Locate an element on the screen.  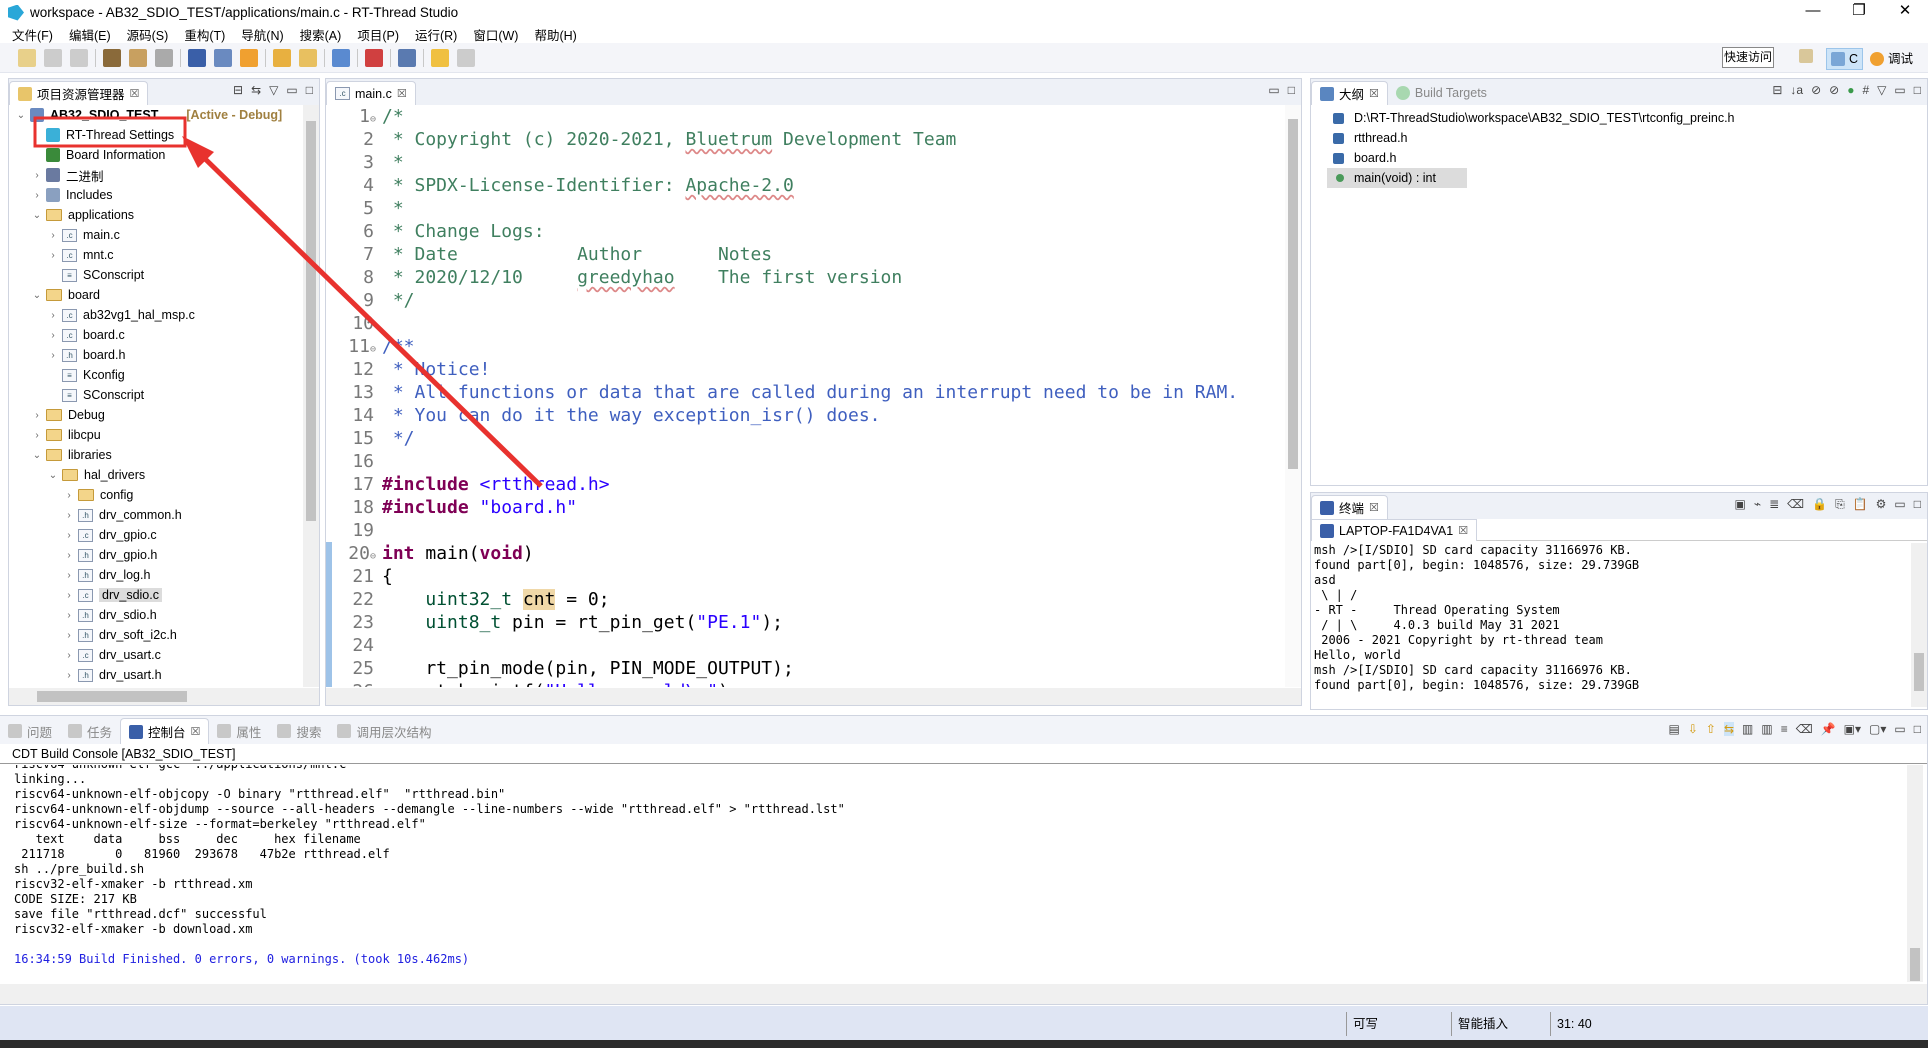
tree-item: › .c main.c is located at coordinates (155, 235).